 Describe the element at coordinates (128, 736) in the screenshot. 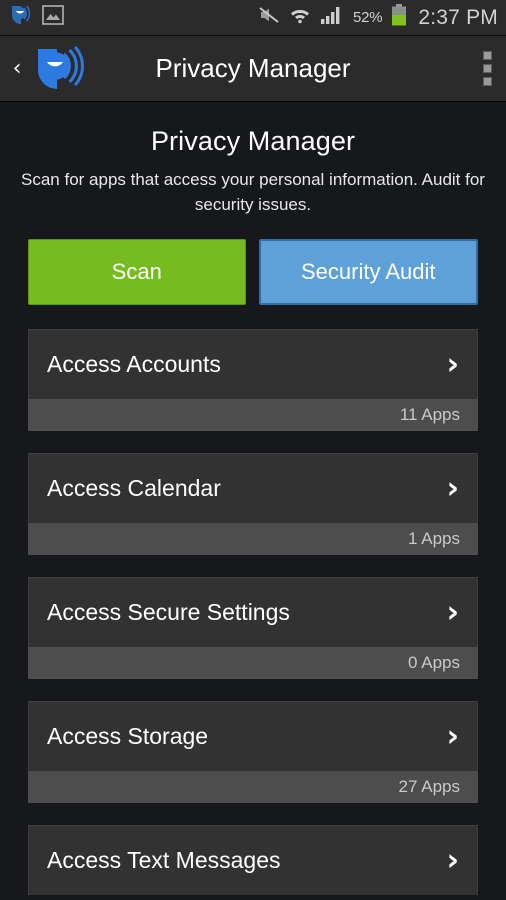

I see `permission-group-label: Access Storage` at that location.